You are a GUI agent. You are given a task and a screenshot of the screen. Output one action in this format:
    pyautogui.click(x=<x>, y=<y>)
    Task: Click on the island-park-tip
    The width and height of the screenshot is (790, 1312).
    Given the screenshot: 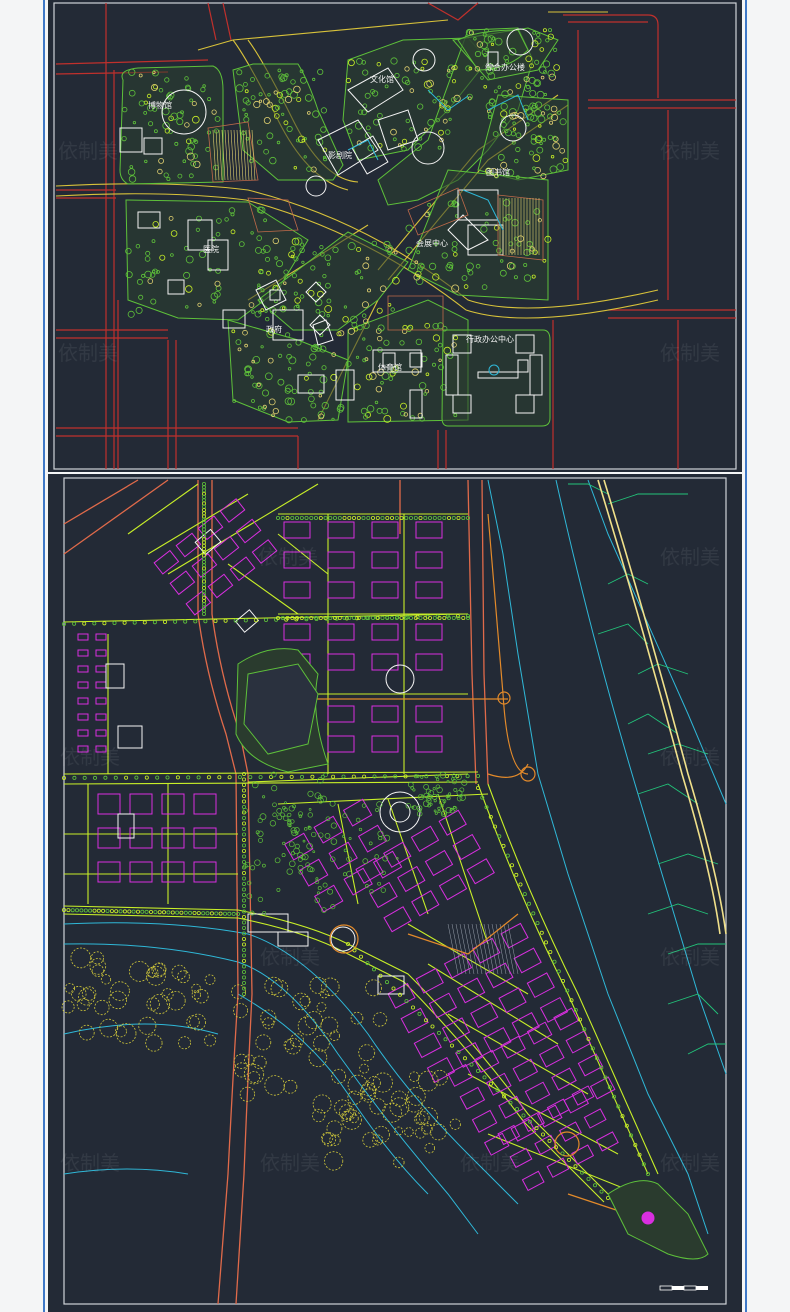 What is the action you would take?
    pyautogui.click(x=658, y=1220)
    